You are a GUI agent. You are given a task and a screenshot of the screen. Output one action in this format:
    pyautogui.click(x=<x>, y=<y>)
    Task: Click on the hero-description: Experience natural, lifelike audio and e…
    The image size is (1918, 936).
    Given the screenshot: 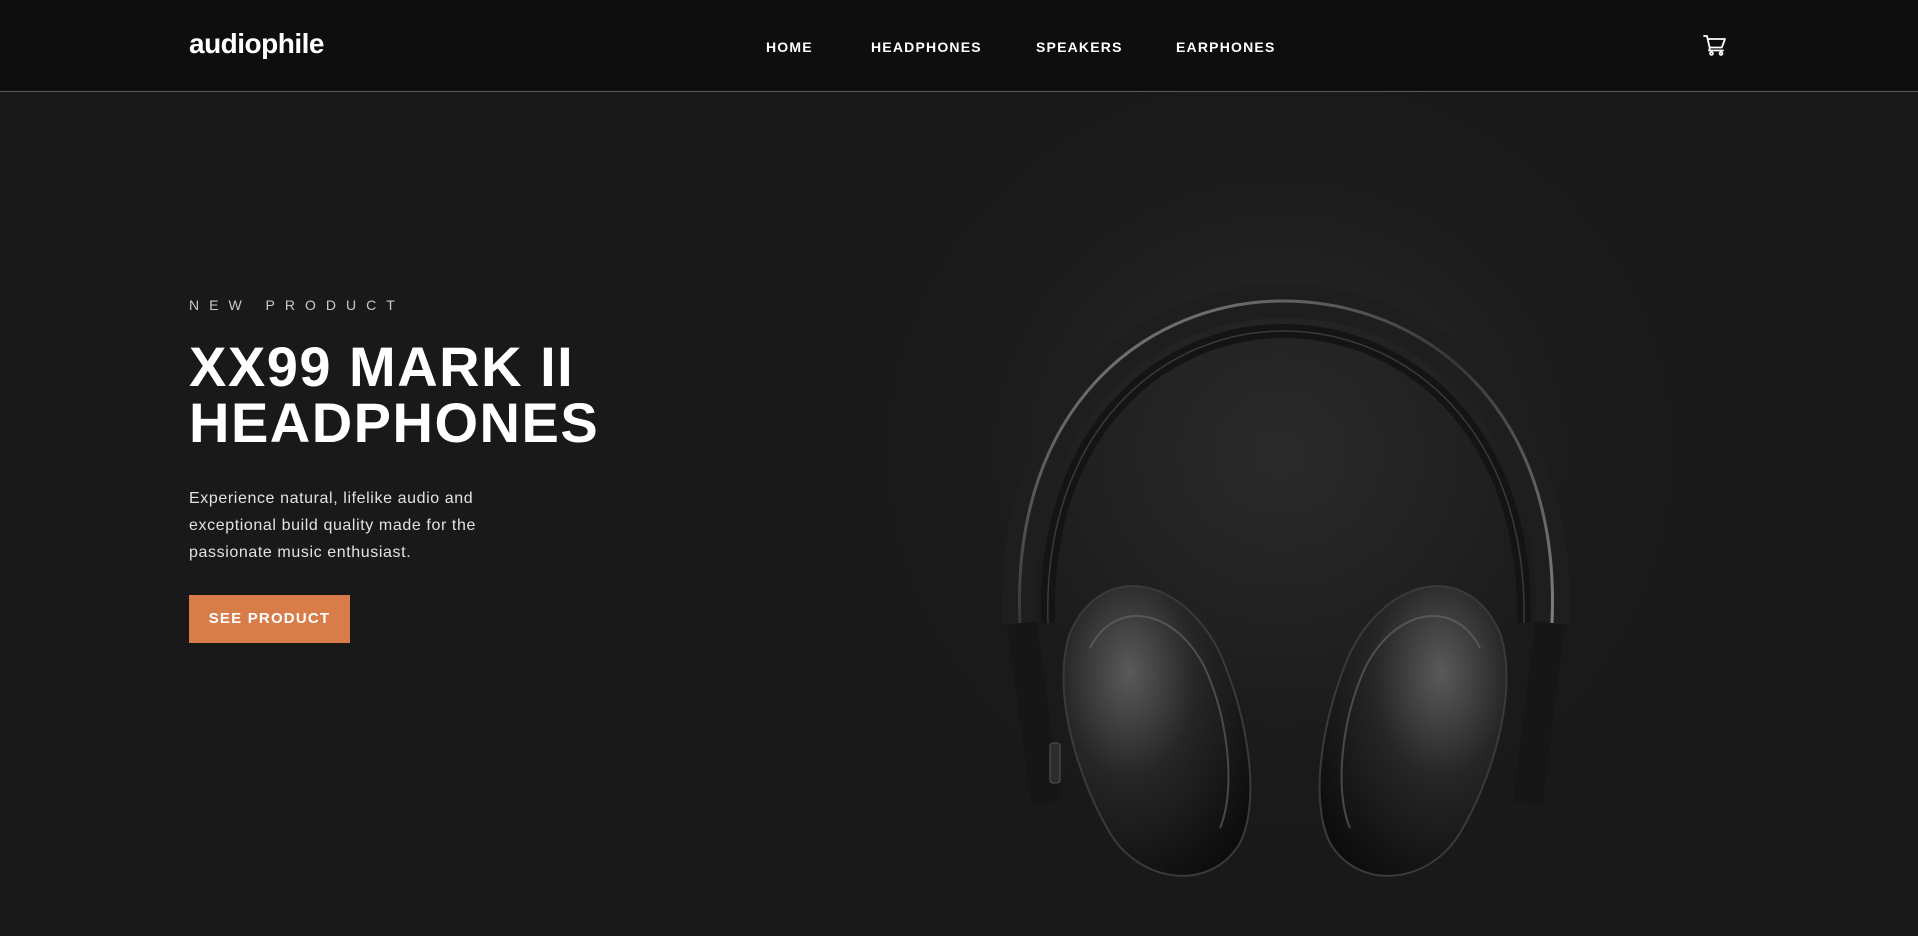 What is the action you would take?
    pyautogui.click(x=369, y=525)
    